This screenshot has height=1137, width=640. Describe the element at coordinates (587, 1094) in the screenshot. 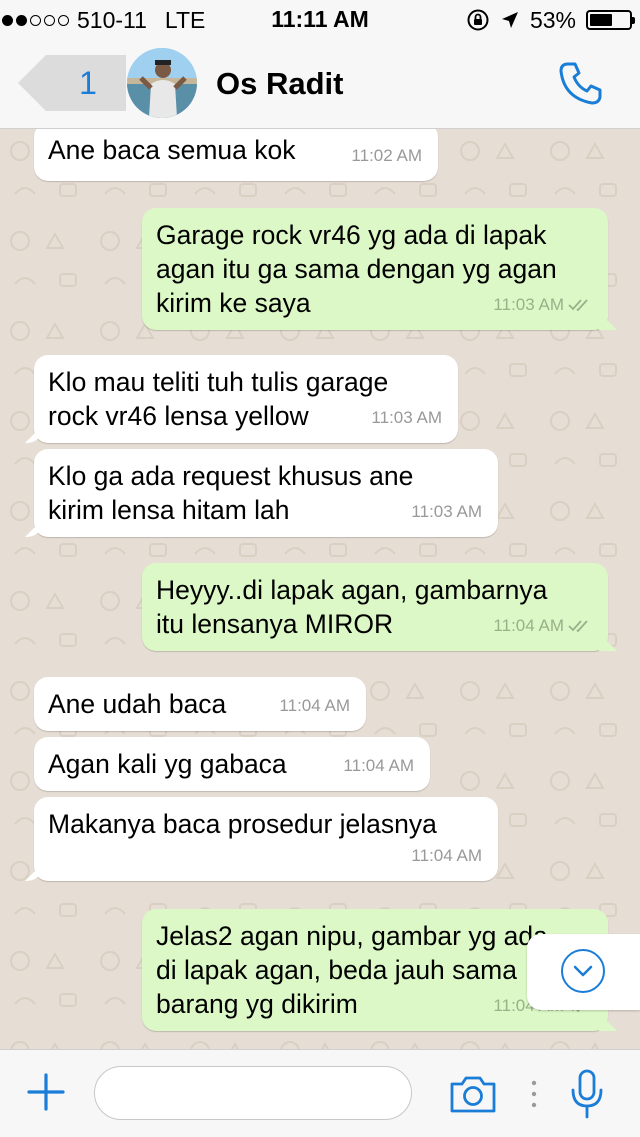

I see `microphone-icon` at that location.